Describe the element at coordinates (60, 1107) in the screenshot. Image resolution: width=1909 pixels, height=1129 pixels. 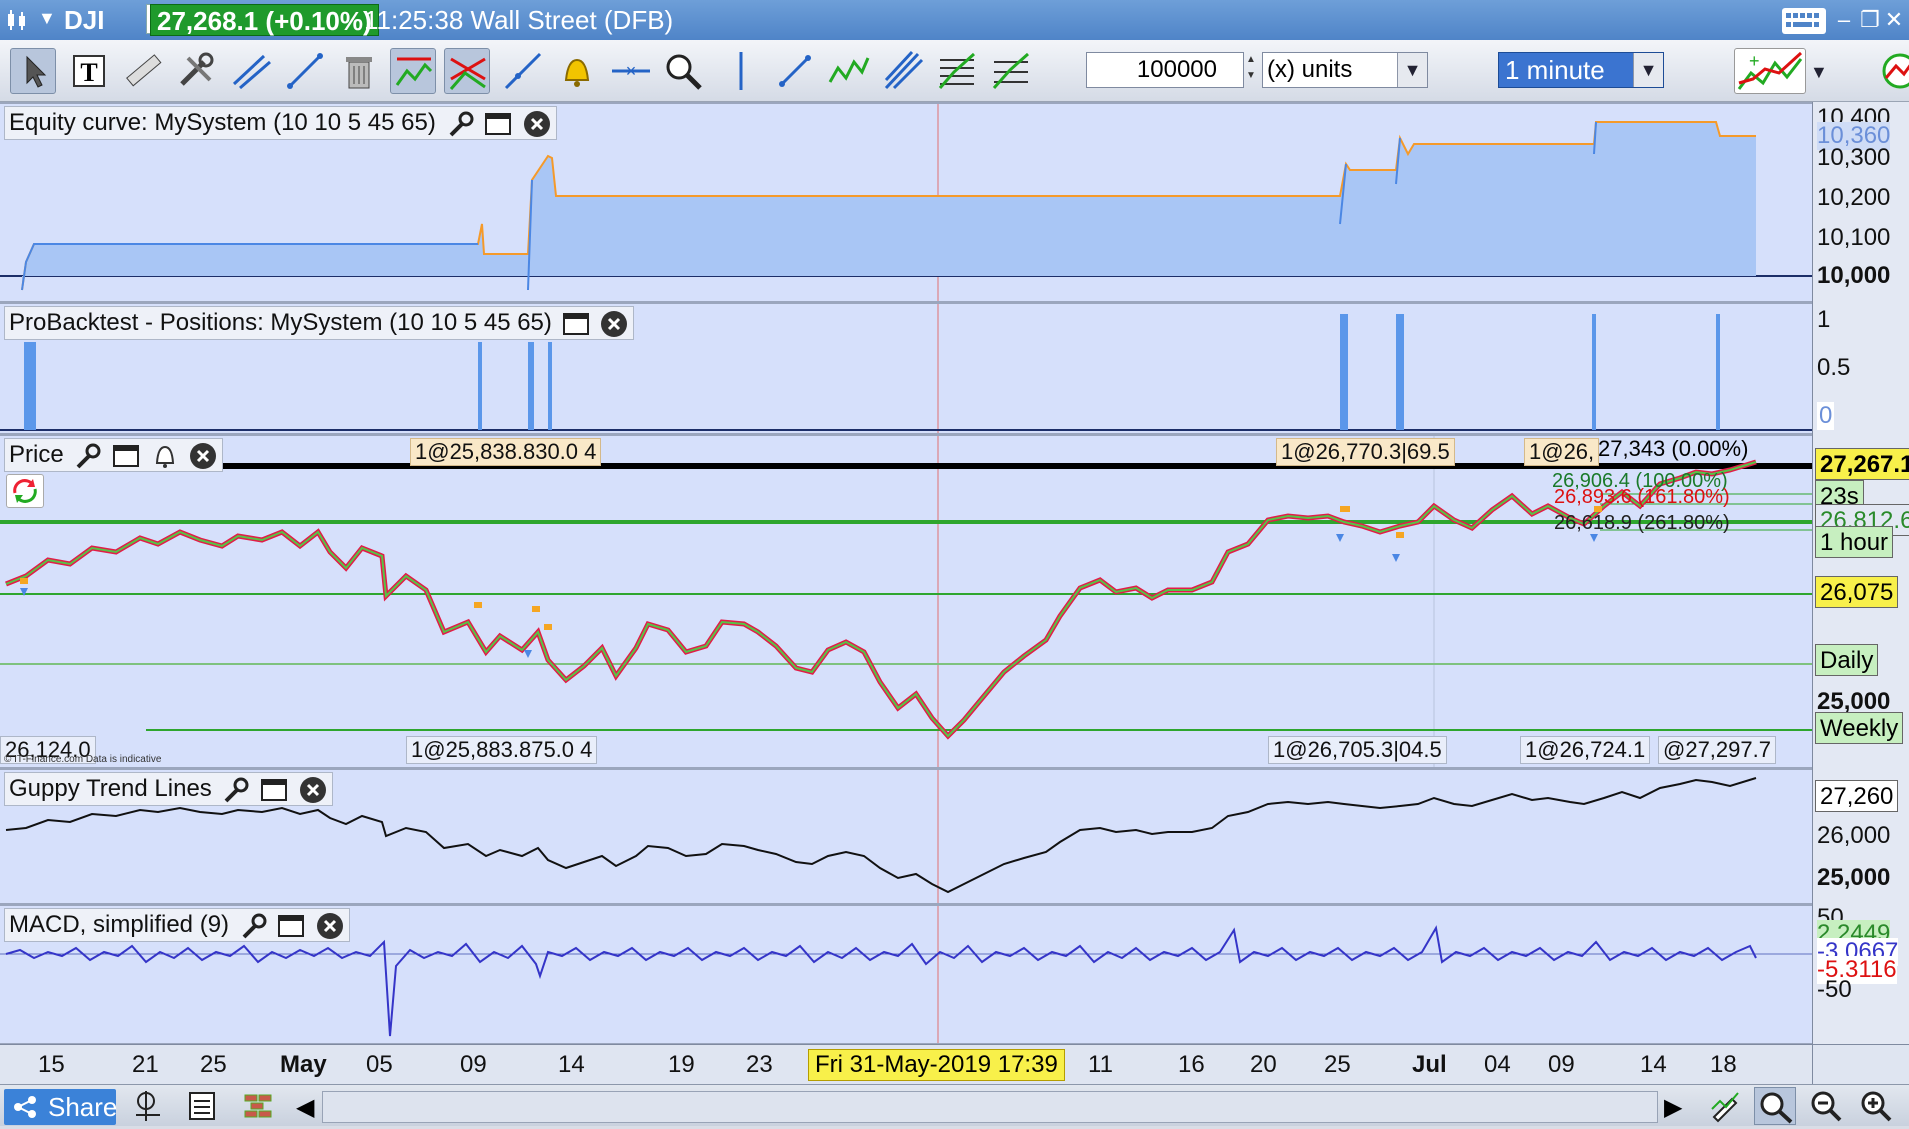
I see `share-button: Share` at that location.